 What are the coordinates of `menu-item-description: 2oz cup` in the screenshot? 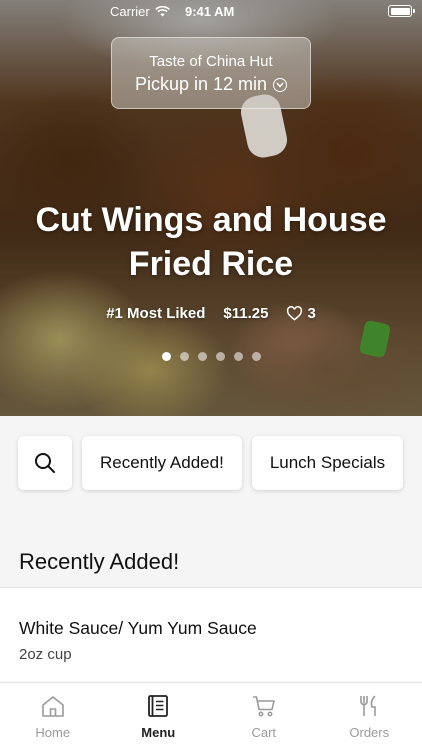 It's located at (45, 654).